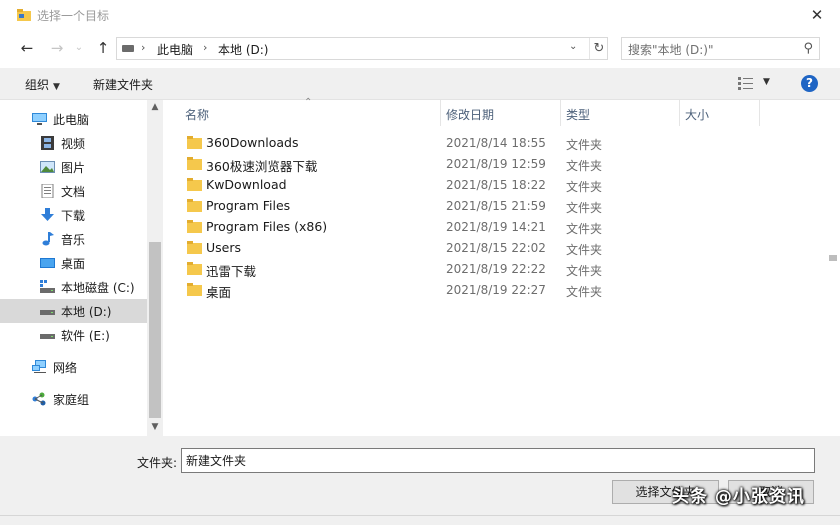  I want to click on table-row: 360Downloads 2021/8/14 18:55 文件夹, so click(510, 143).